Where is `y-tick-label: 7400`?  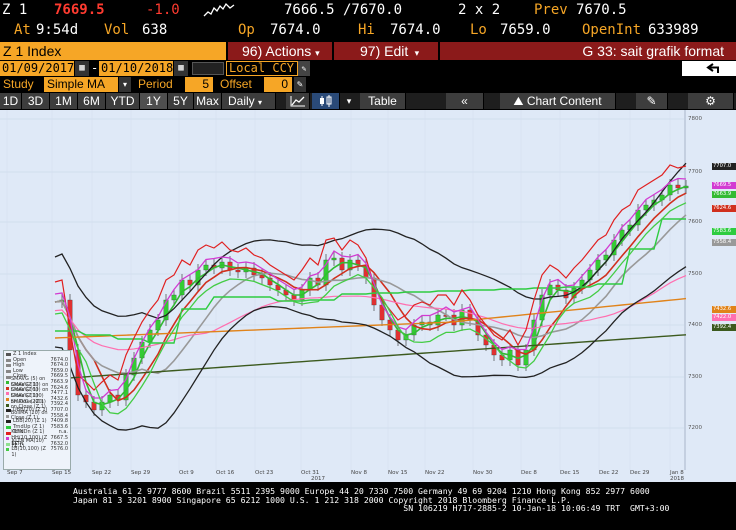
y-tick-label: 7400 is located at coordinates (695, 325).